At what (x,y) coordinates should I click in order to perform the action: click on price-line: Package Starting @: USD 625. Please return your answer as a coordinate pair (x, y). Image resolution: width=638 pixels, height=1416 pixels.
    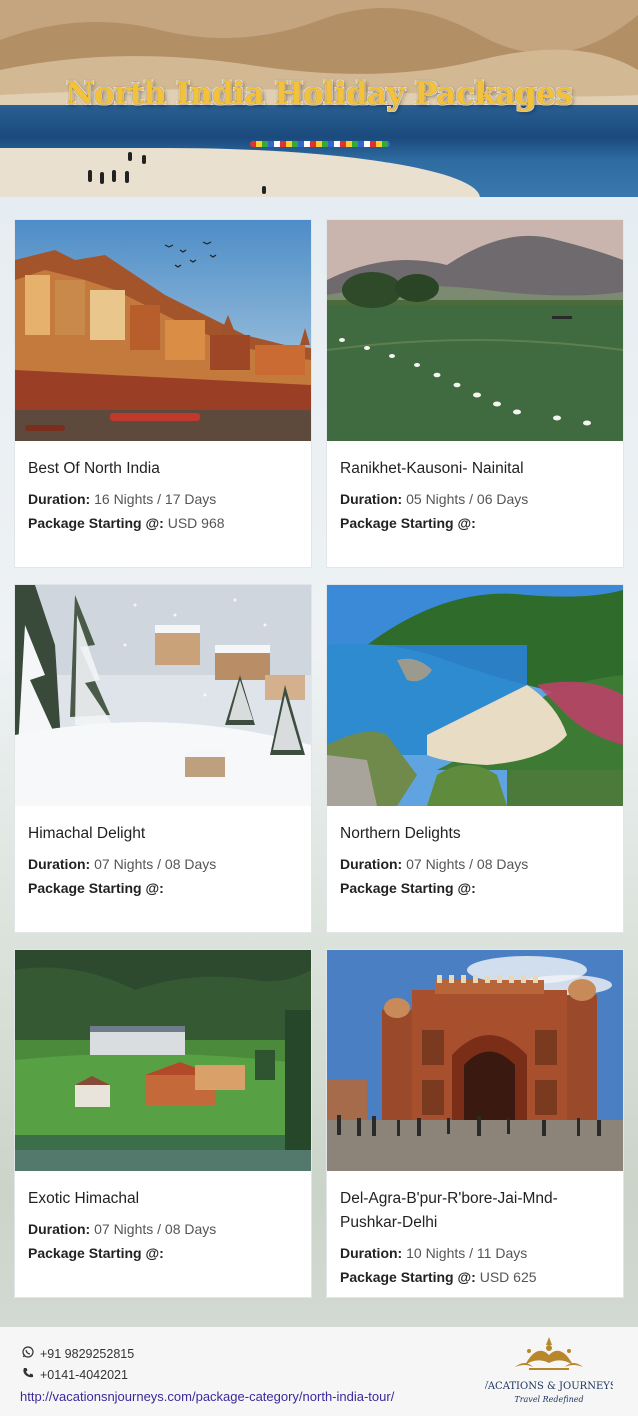
    Looking at the image, I should click on (475, 1277).